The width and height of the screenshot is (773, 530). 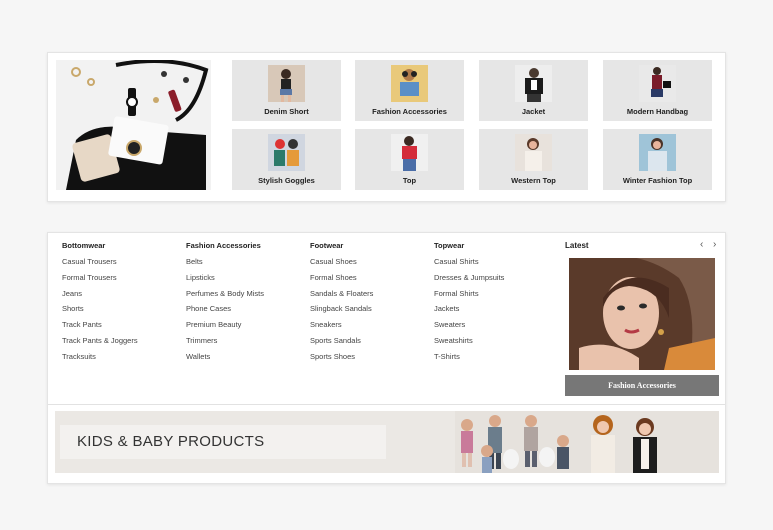 I want to click on menu-link: Casual Shoes, so click(x=341, y=262).